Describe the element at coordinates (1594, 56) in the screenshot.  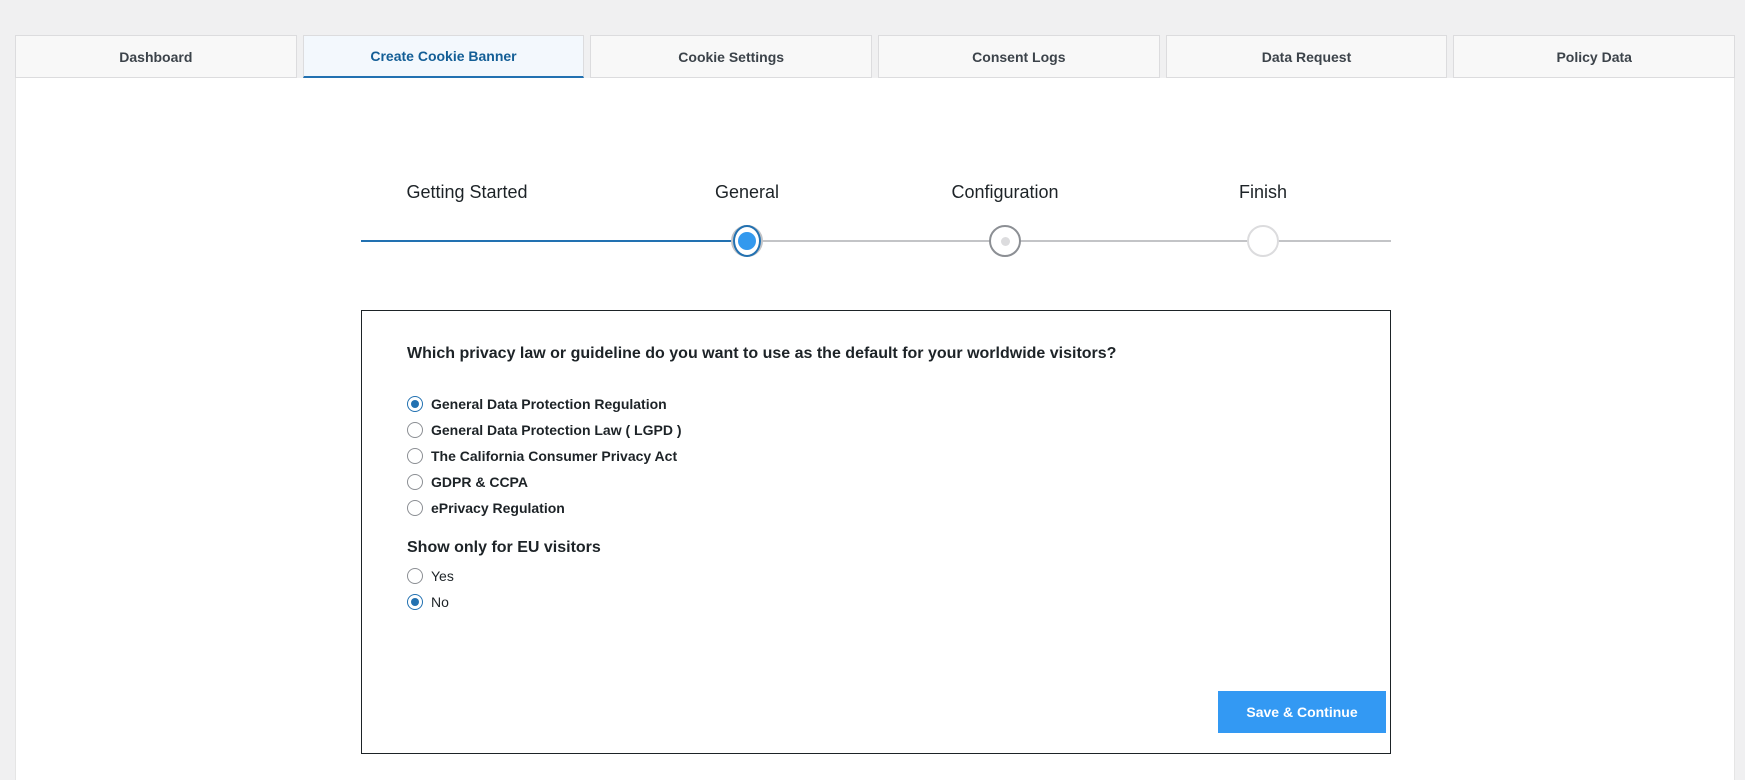
I see `tab-policy-data: Policy Data` at that location.